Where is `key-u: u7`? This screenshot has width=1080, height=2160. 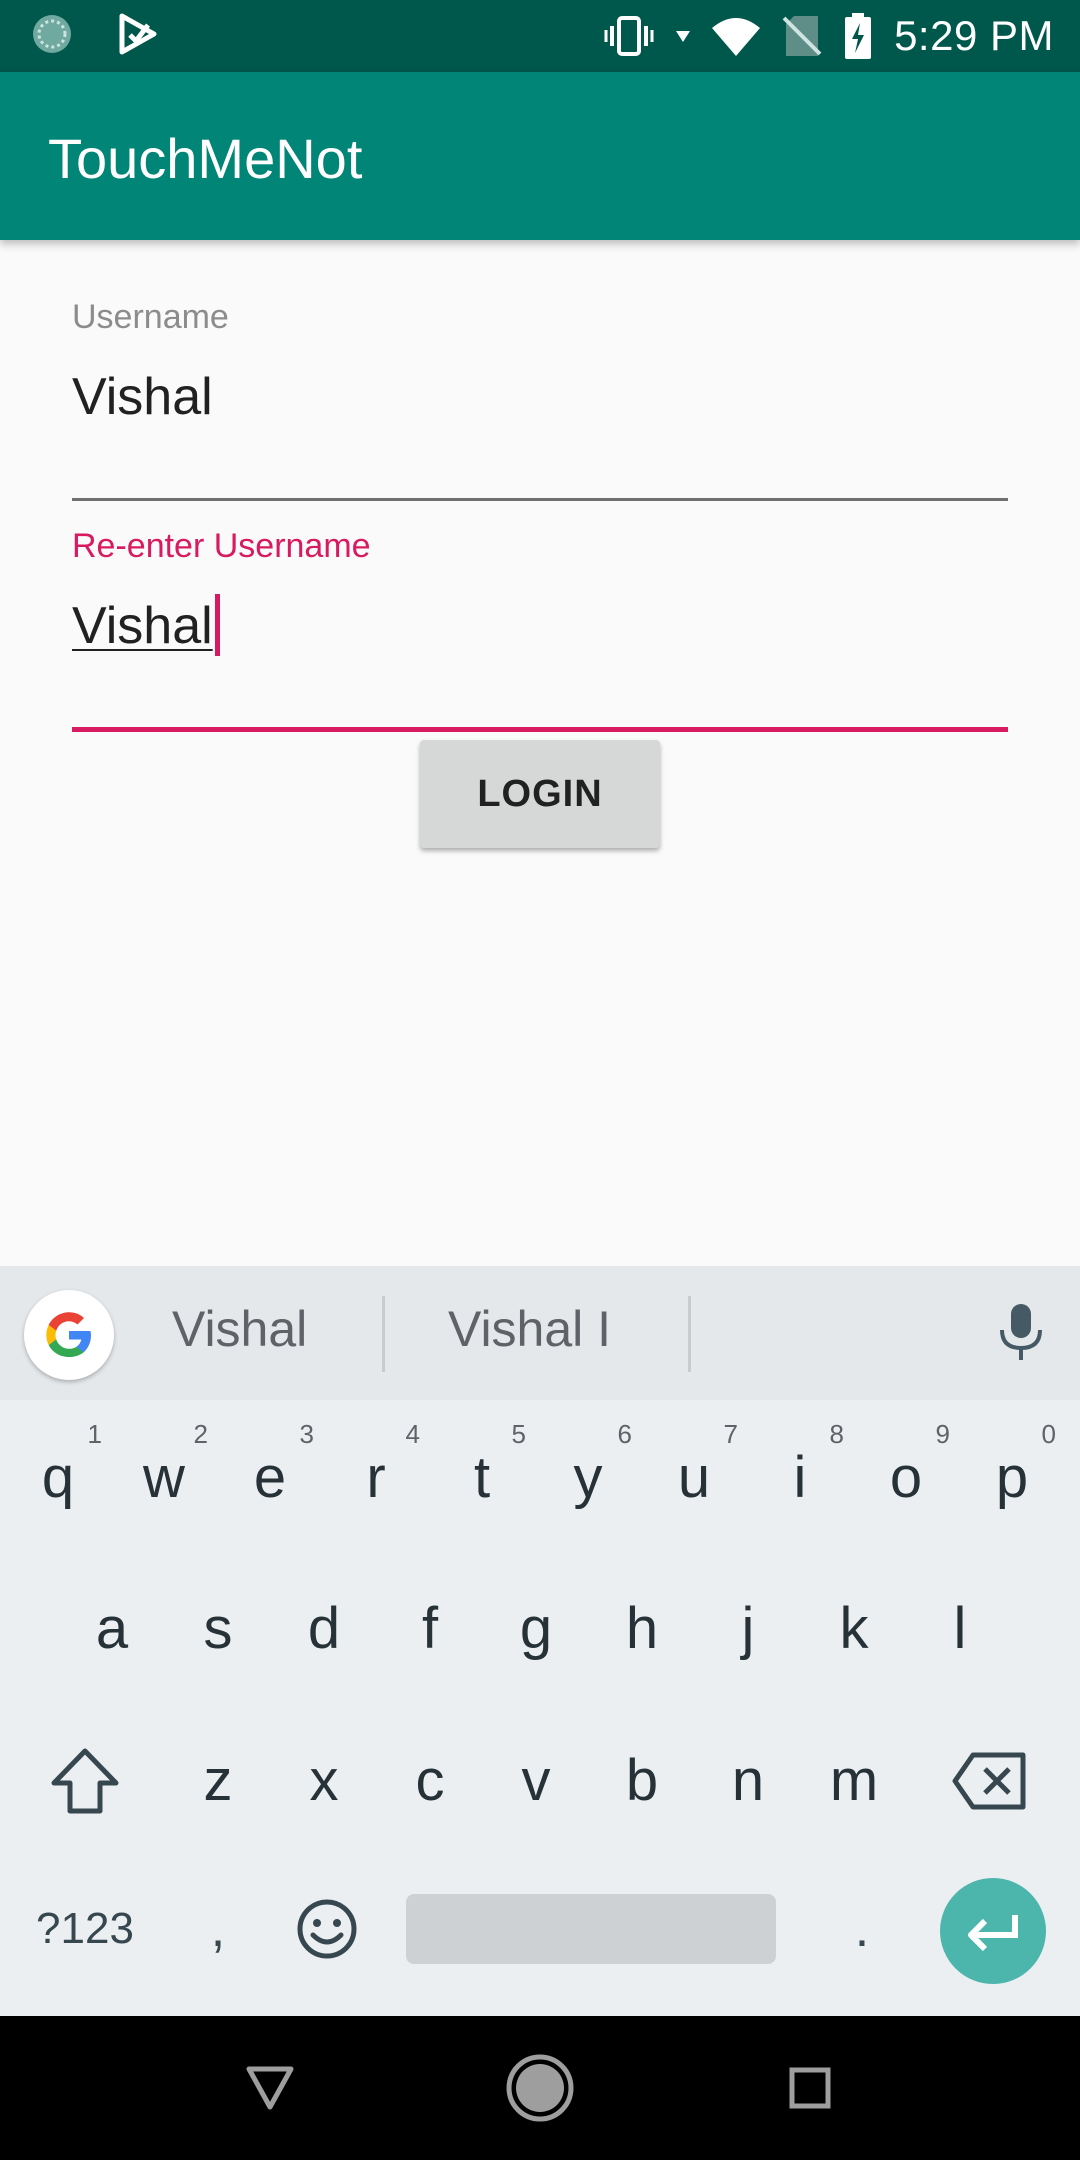 key-u: u7 is located at coordinates (694, 1478).